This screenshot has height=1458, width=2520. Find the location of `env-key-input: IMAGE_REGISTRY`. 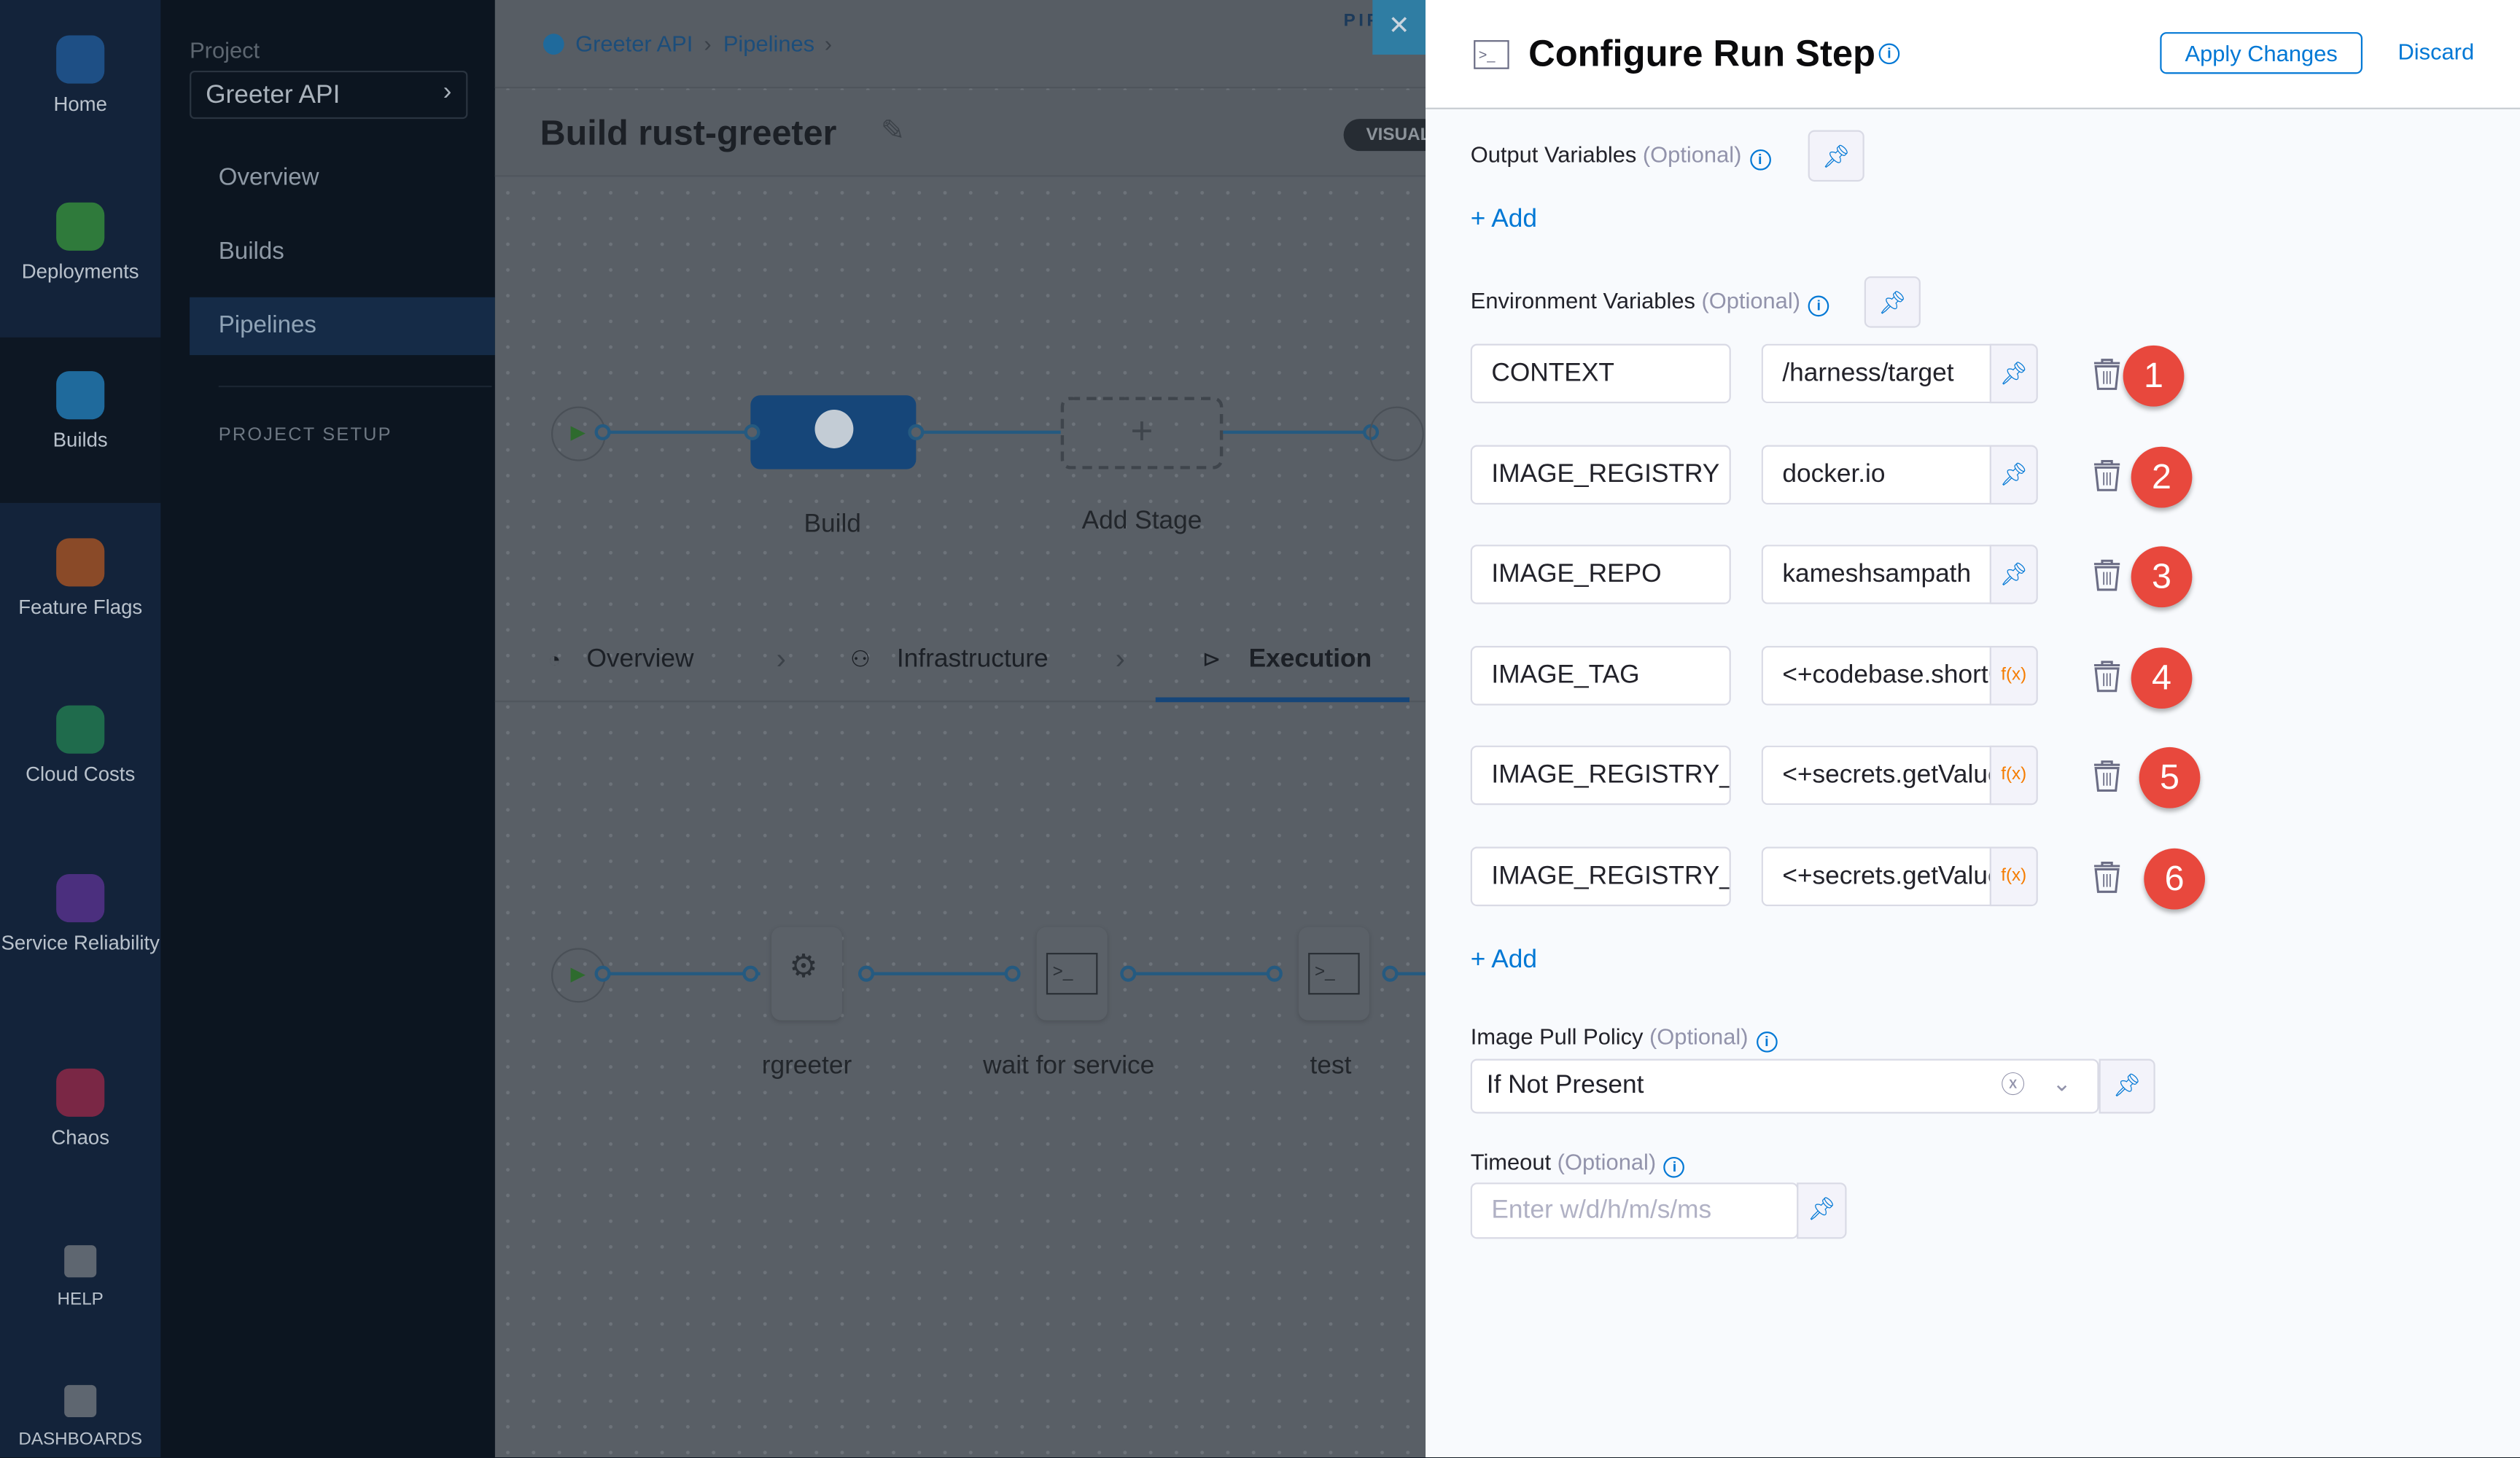

env-key-input: IMAGE_REGISTRY is located at coordinates (1600, 475).